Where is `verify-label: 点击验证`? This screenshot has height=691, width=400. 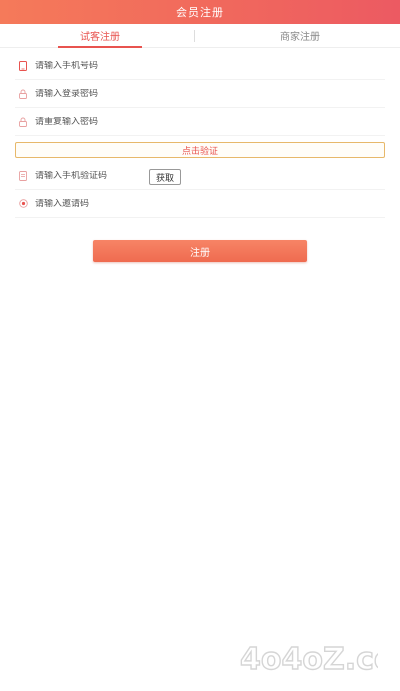 verify-label: 点击验证 is located at coordinates (199, 151).